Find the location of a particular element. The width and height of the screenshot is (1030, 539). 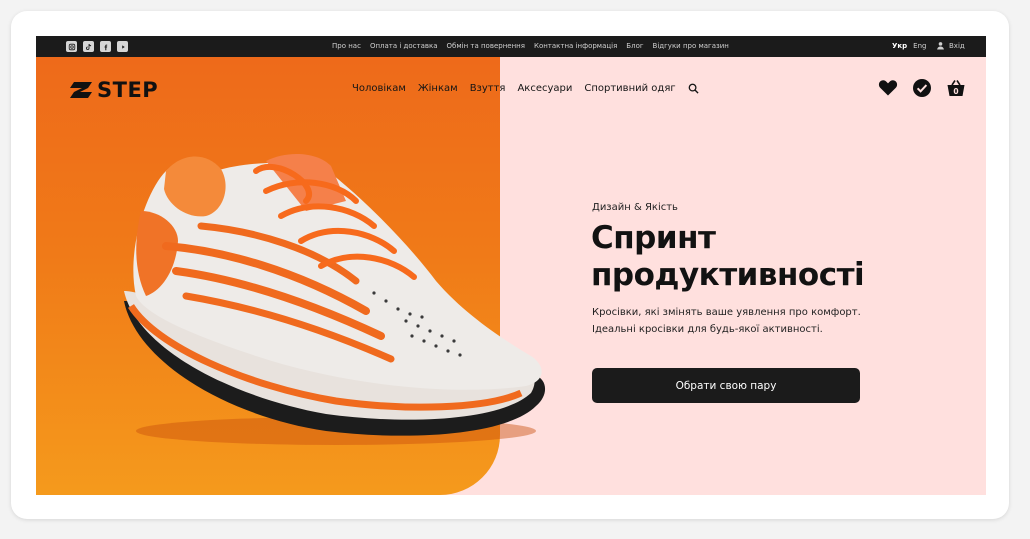

hero-title-line1: Спринт is located at coordinates (653, 238).